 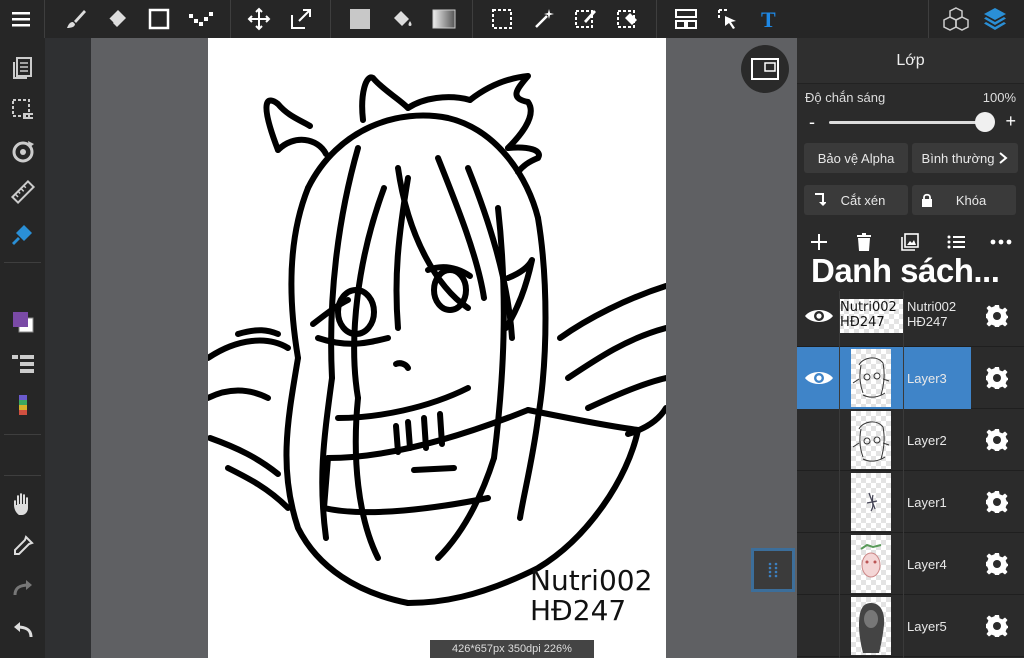 I want to click on alpha-protect-button: Bảo vệ Alpha, so click(x=856, y=158).